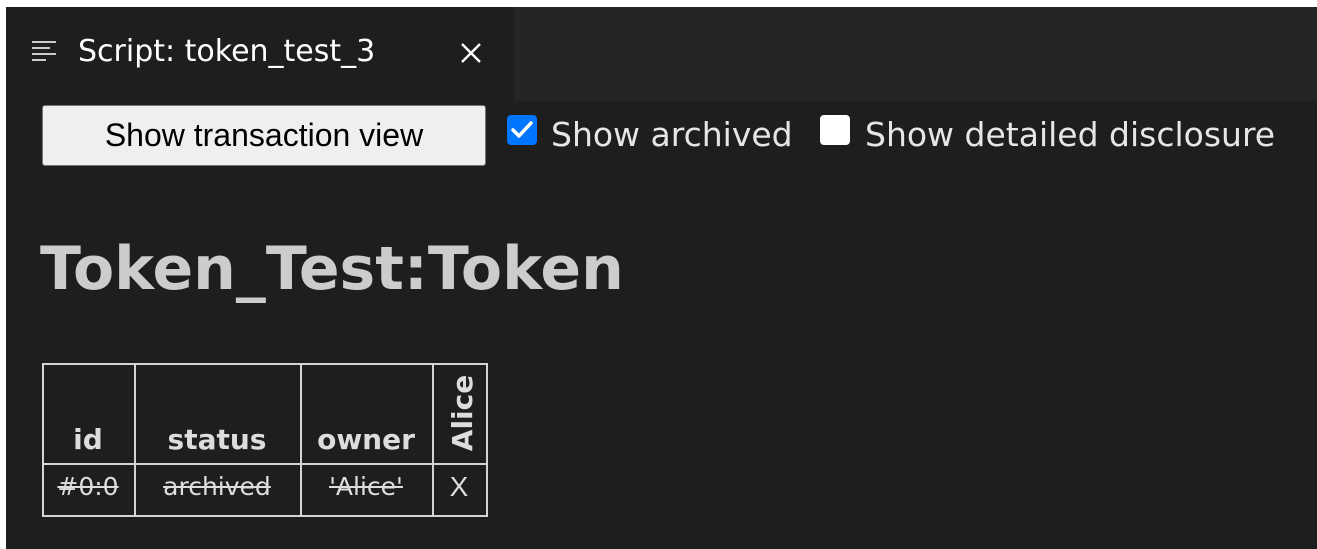  What do you see at coordinates (835, 130) in the screenshot?
I see `show-detailed-disclosure-checkbox` at bounding box center [835, 130].